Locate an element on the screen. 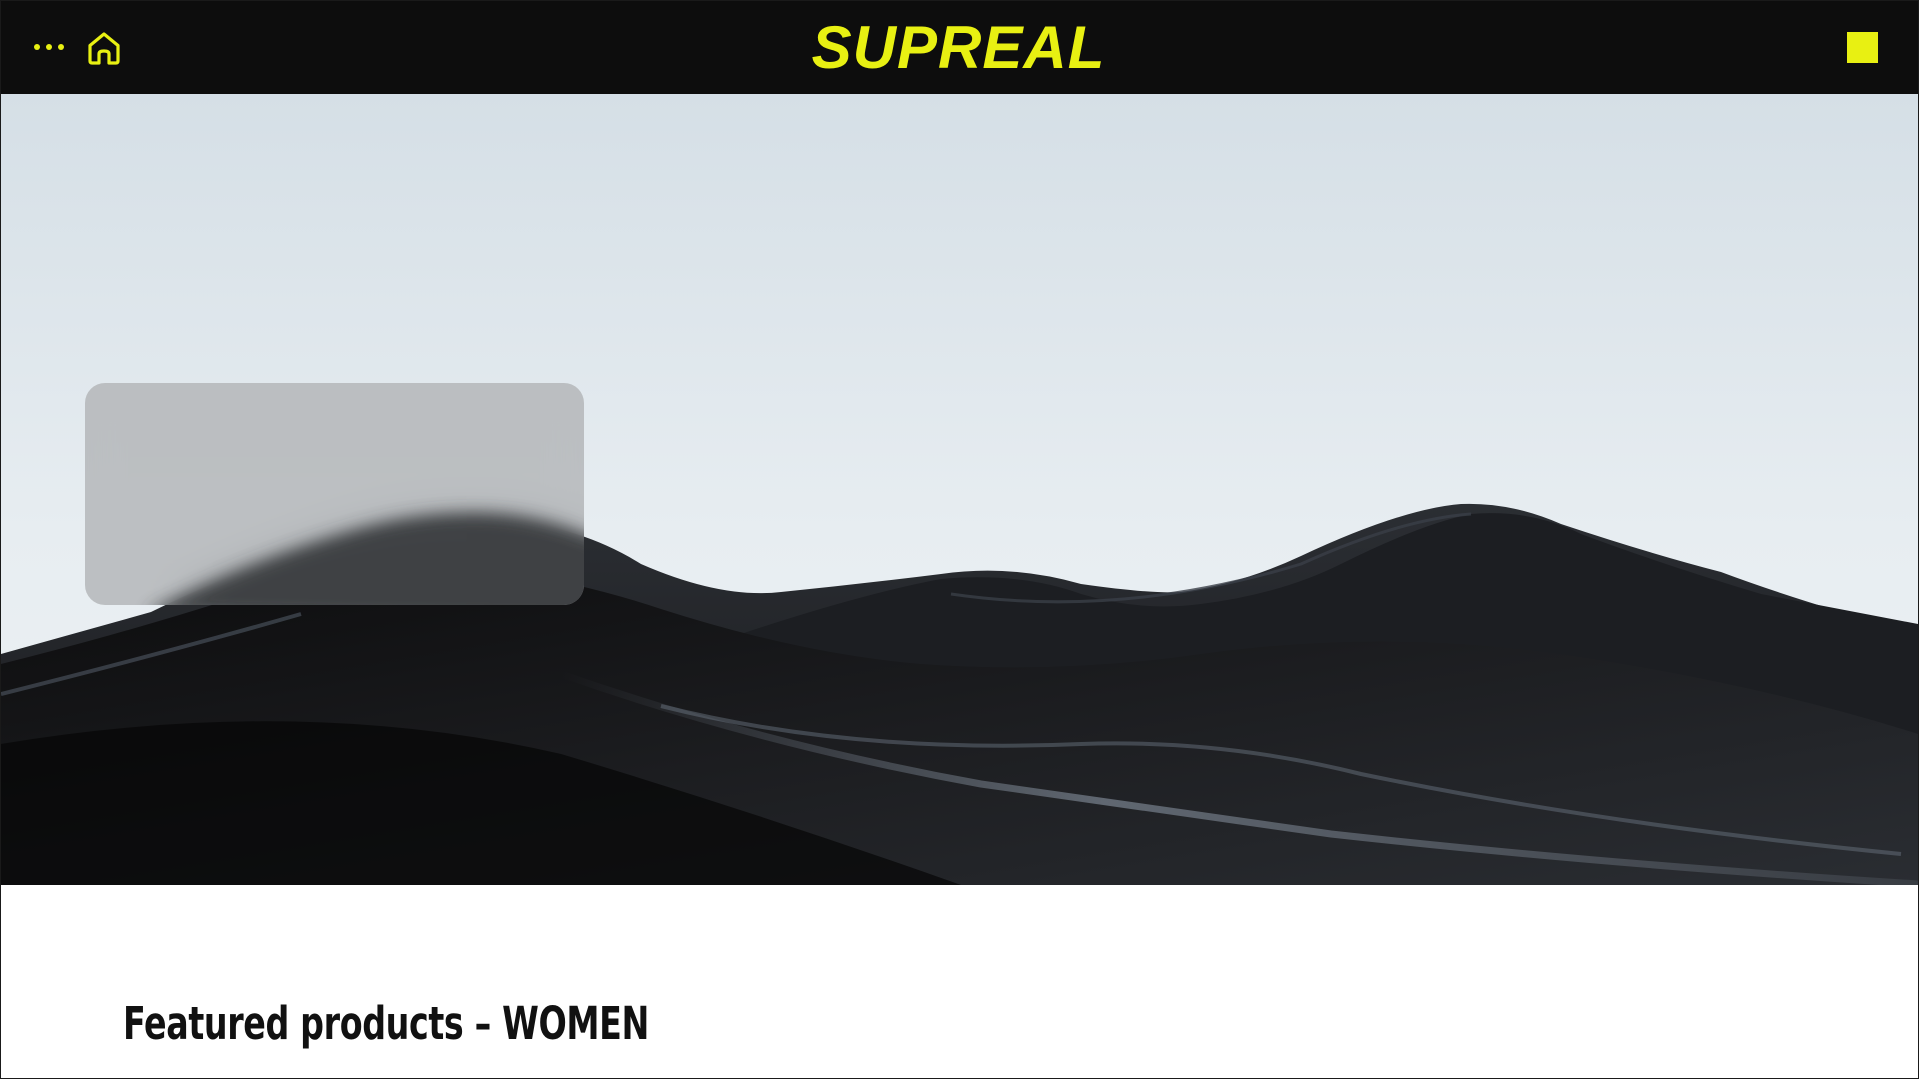  home-button is located at coordinates (104, 48).